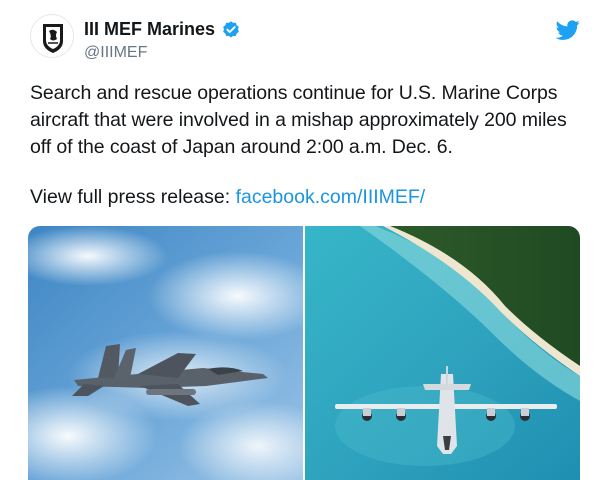 This screenshot has width=600, height=480. Describe the element at coordinates (115, 53) in the screenshot. I see `author-handle: @IIIMEF` at that location.